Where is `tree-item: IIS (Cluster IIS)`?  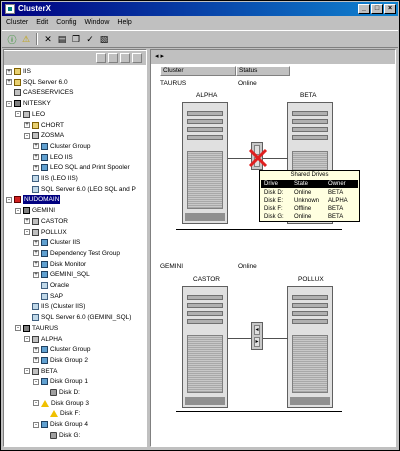 tree-item: IIS (Cluster IIS) is located at coordinates (54, 306).